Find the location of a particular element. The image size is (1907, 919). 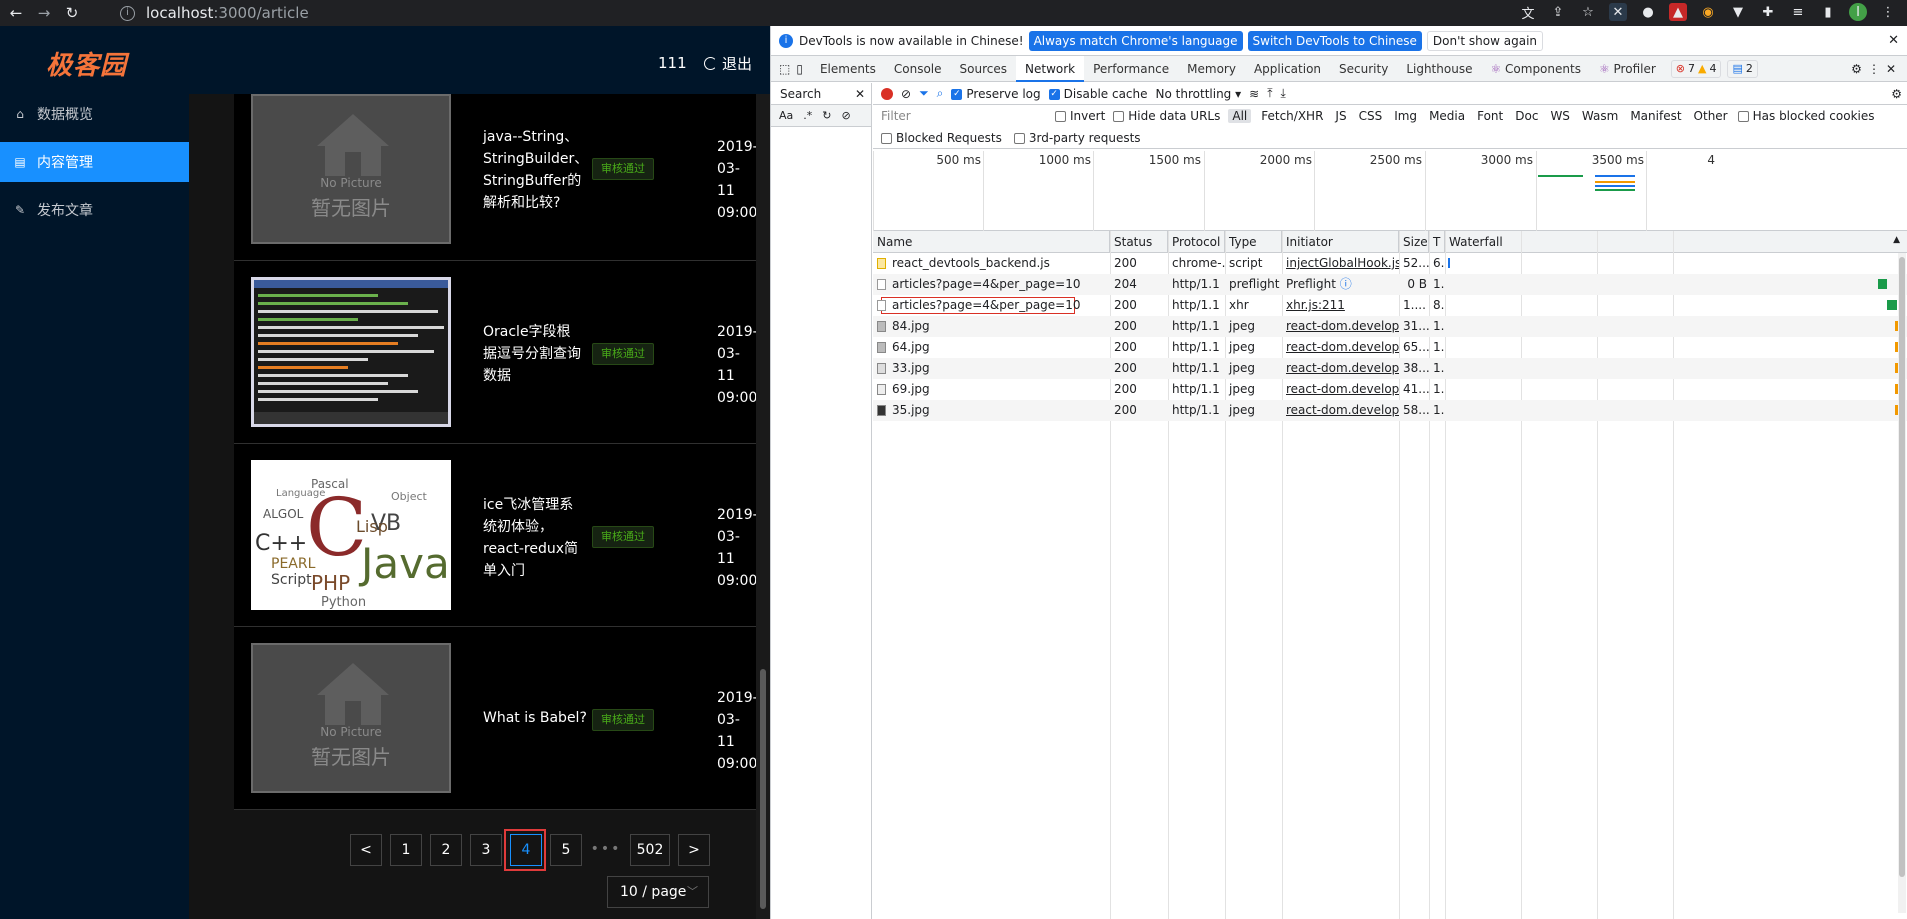

filter-type-media: Media is located at coordinates (1447, 116).